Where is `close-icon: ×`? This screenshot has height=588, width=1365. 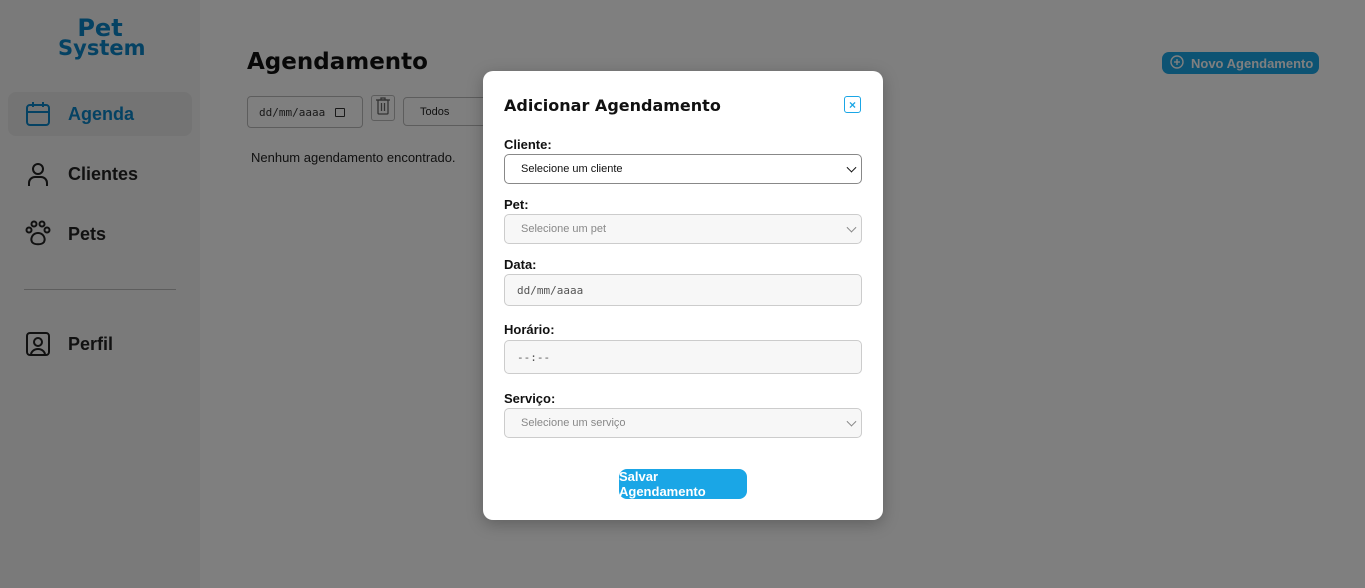 close-icon: × is located at coordinates (852, 104).